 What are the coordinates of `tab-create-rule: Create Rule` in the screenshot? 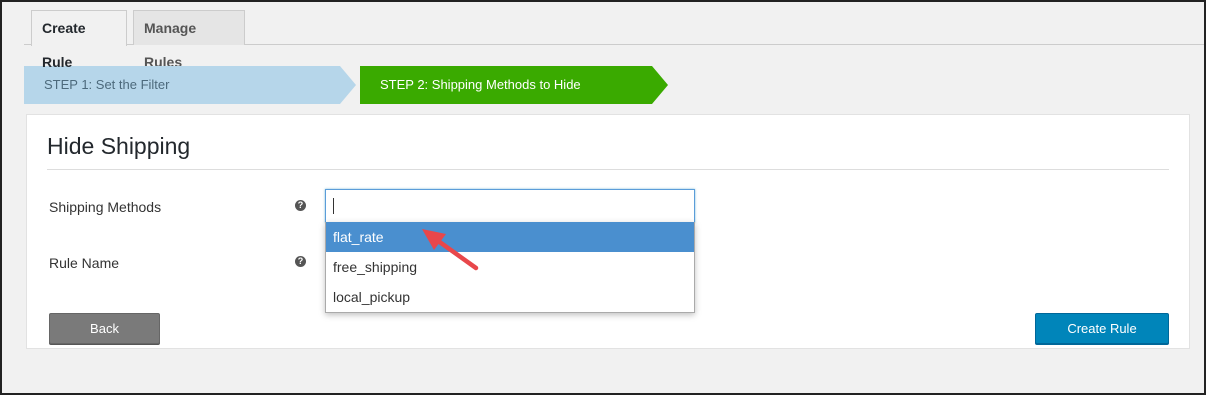 It's located at (79, 40).